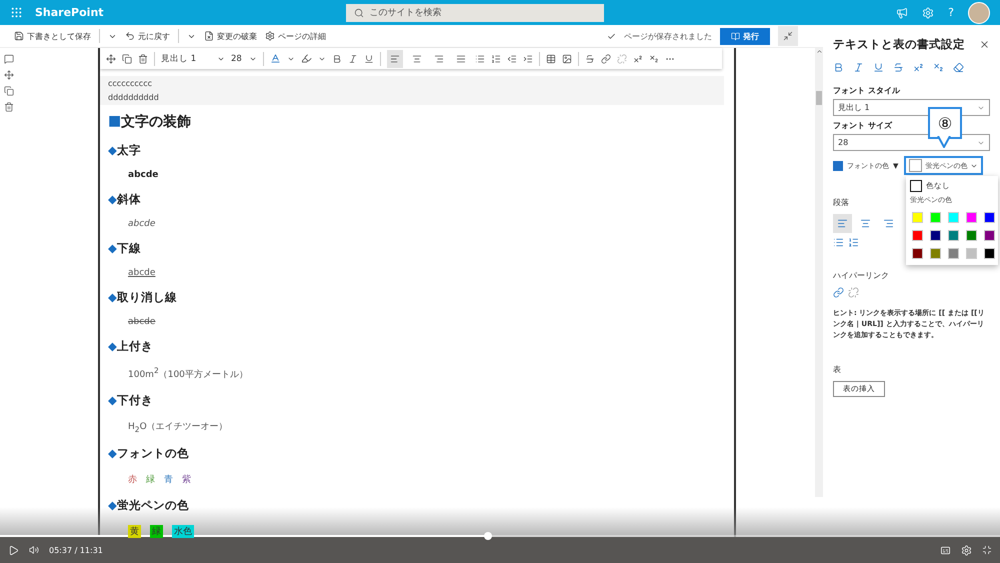  What do you see at coordinates (735, 36) in the screenshot?
I see `book-icon` at bounding box center [735, 36].